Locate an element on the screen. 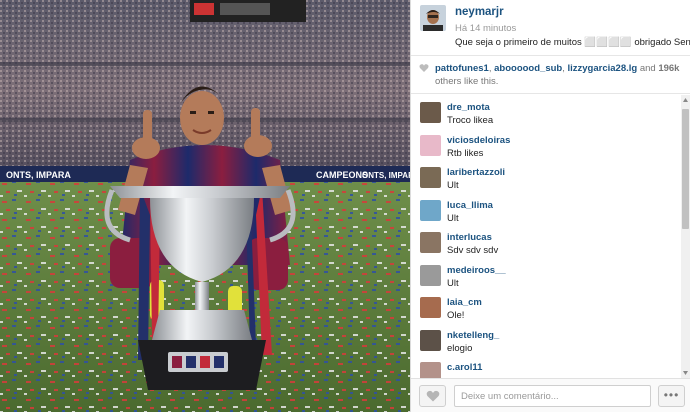 This screenshot has width=690, height=412. likes-and-label: and is located at coordinates (647, 68).